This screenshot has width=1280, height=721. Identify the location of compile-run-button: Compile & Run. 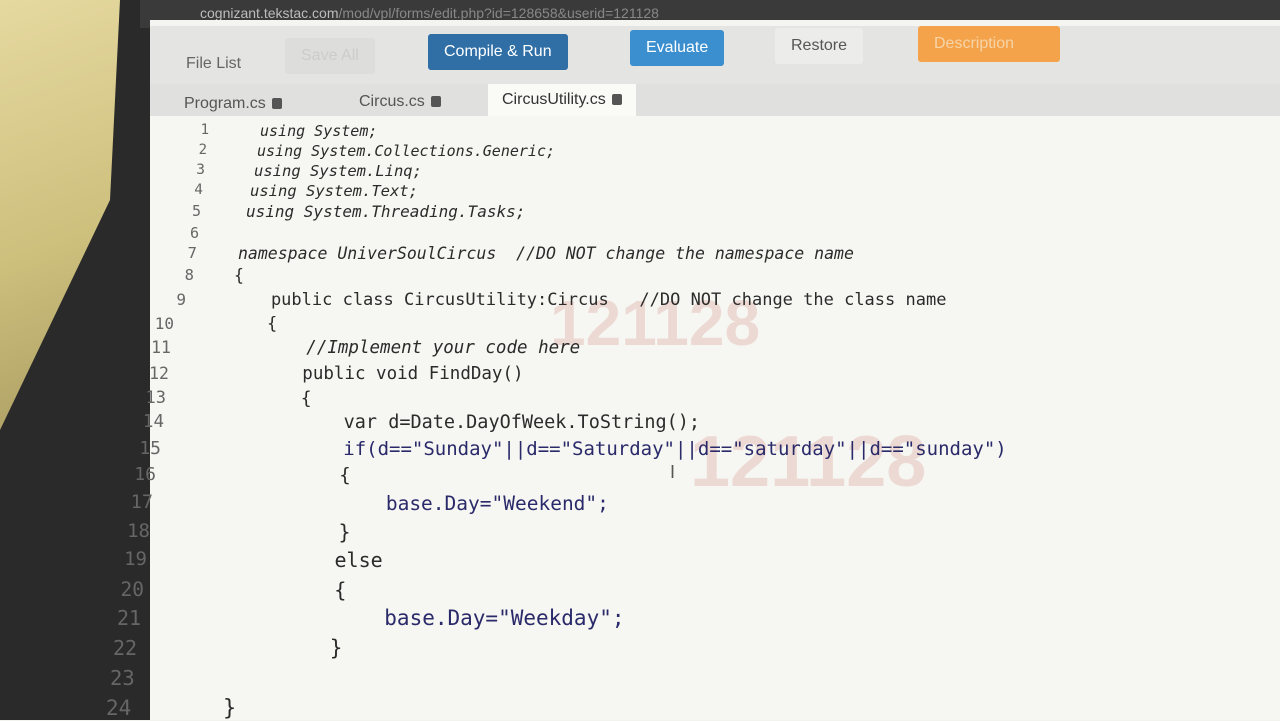
(498, 52).